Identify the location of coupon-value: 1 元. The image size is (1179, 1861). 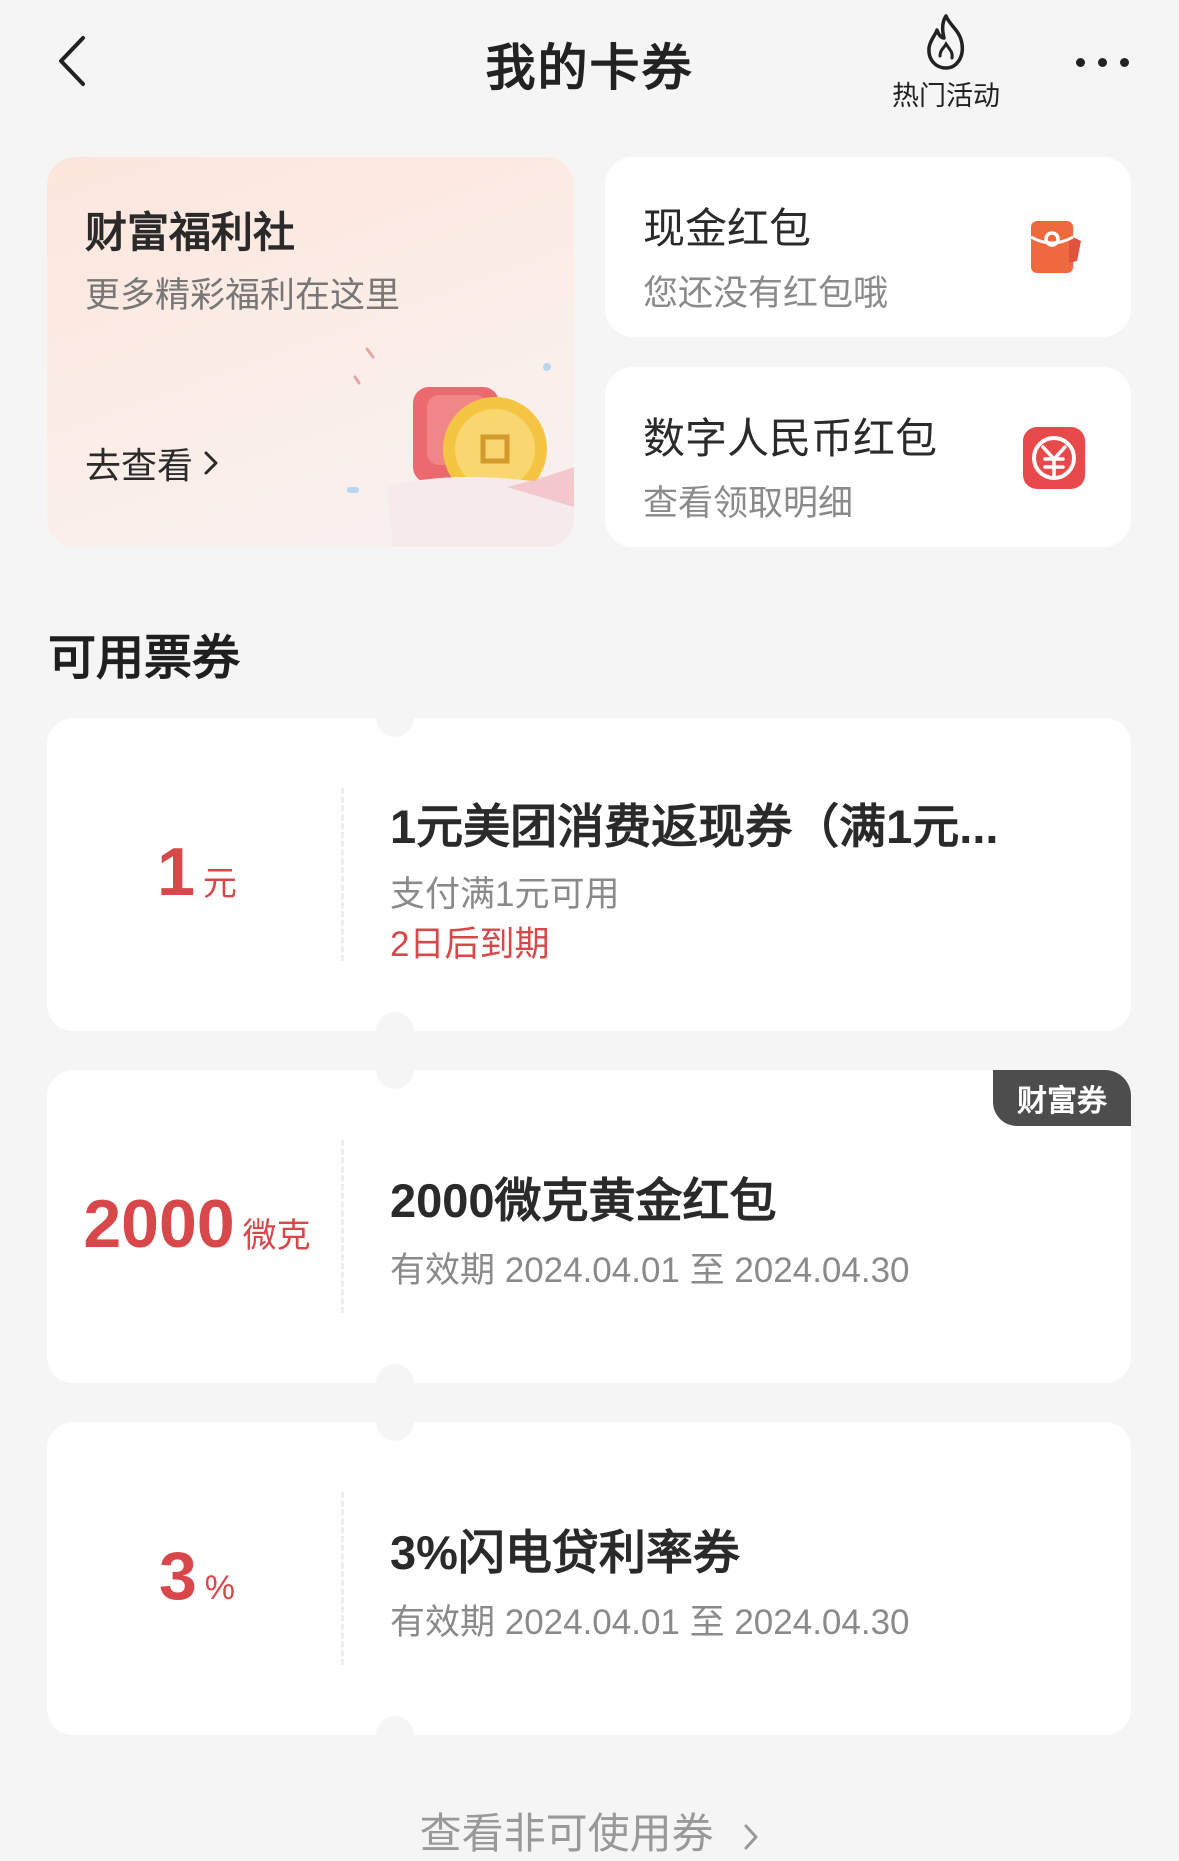
(197, 874).